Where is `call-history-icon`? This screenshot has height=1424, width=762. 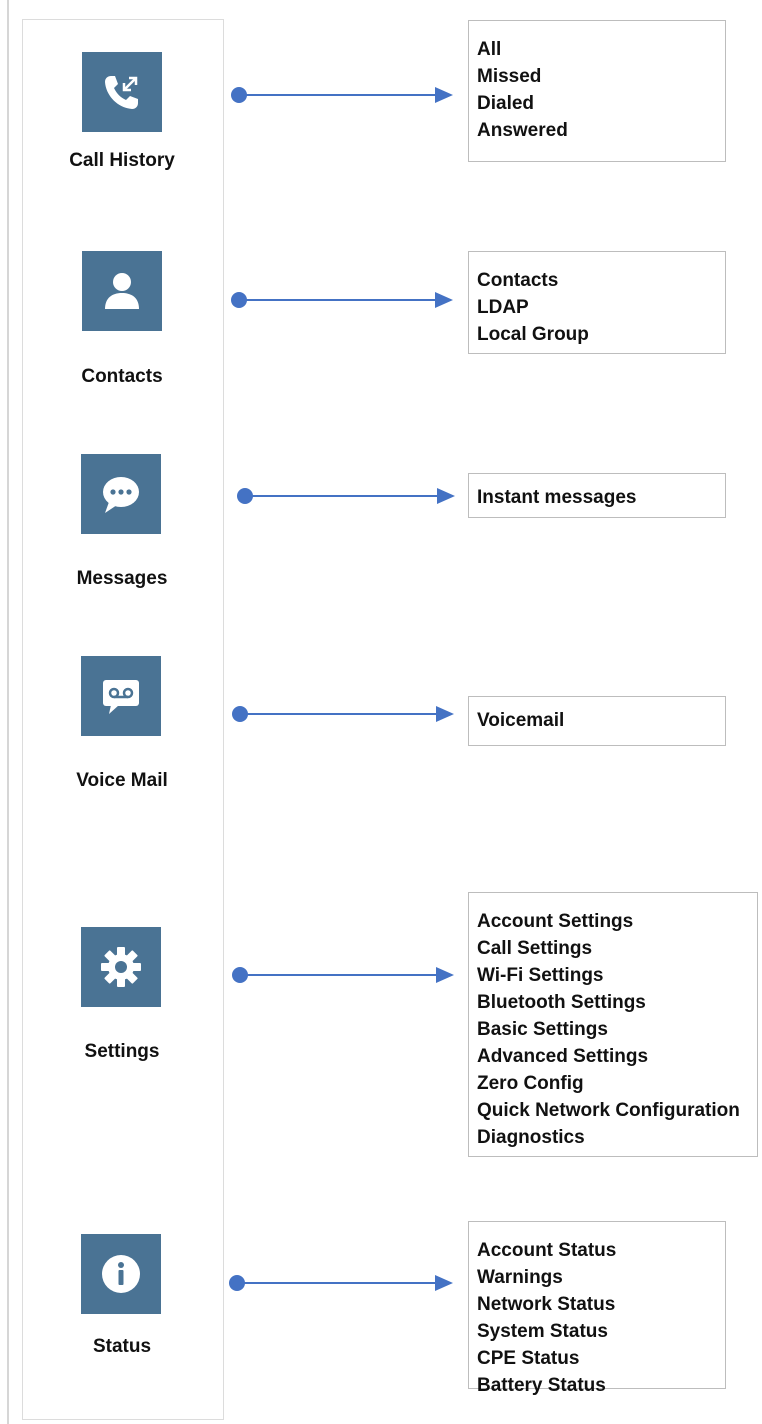 call-history-icon is located at coordinates (121, 92).